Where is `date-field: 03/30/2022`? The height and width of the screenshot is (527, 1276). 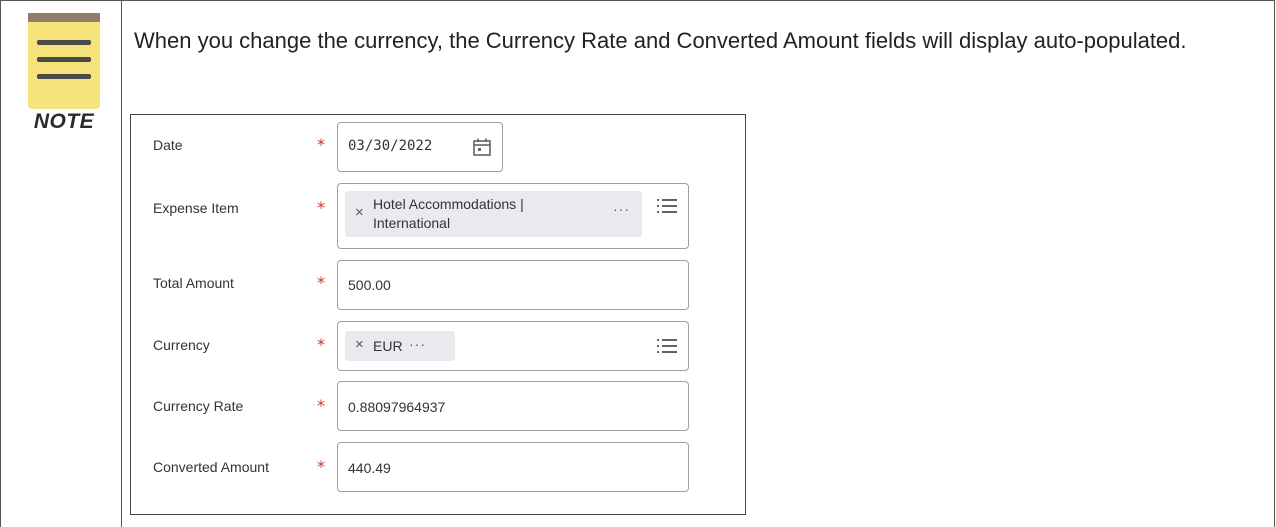 date-field: 03/30/2022 is located at coordinates (420, 147).